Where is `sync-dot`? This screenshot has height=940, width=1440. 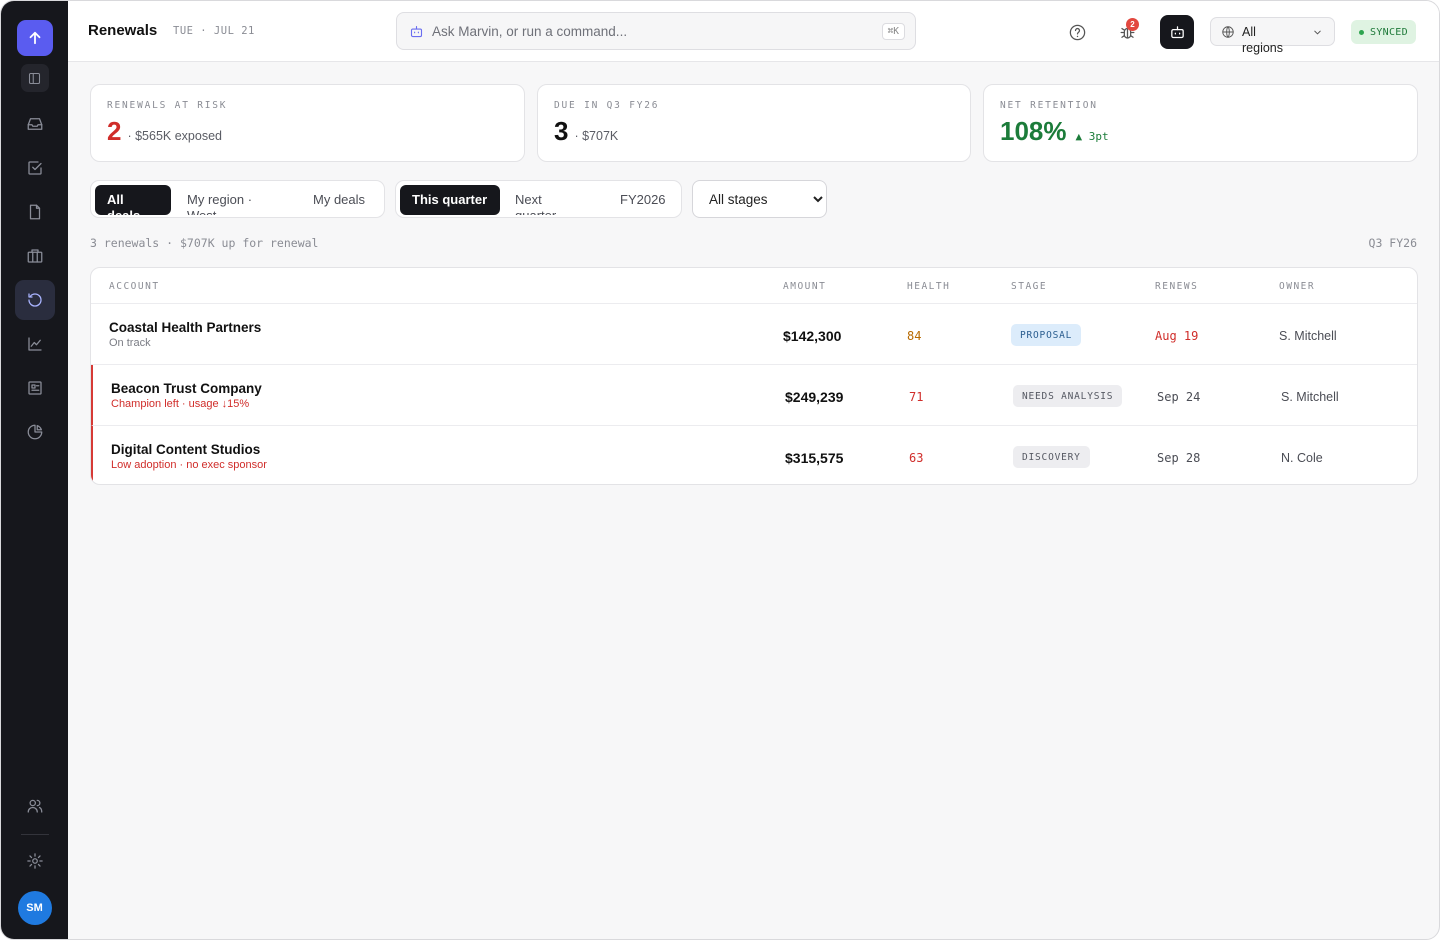 sync-dot is located at coordinates (1361, 32).